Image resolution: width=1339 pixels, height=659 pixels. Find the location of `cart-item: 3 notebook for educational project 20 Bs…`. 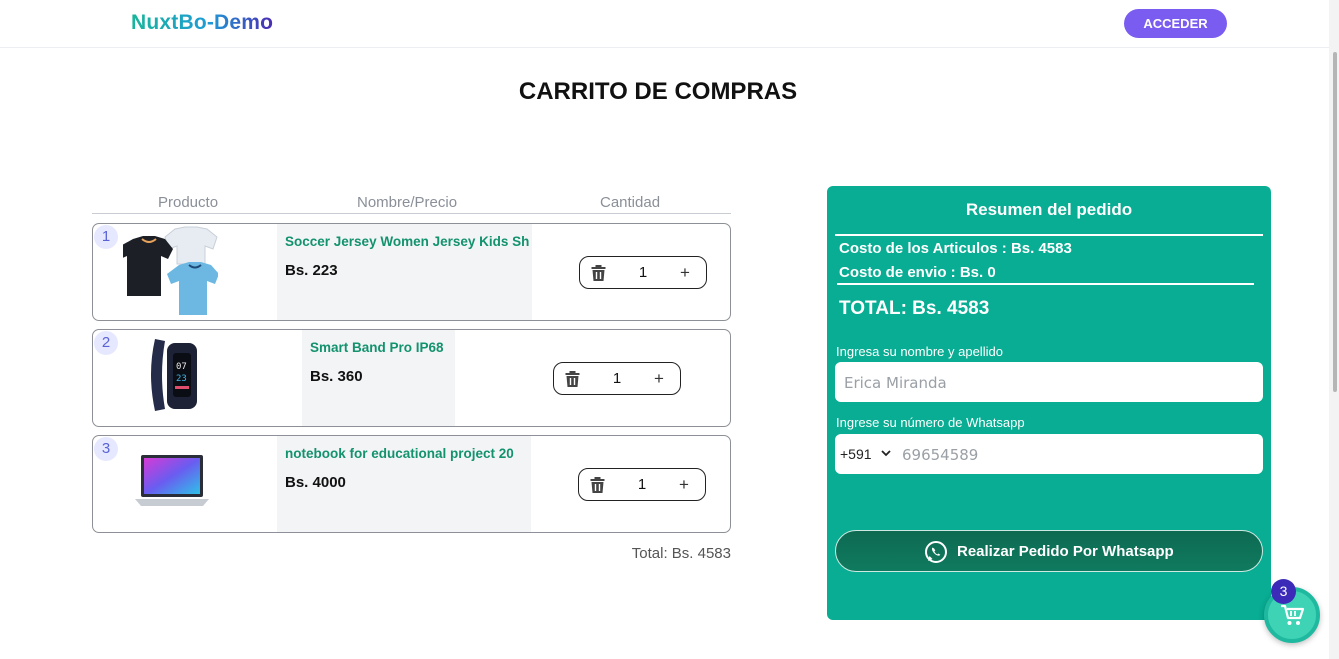

cart-item: 3 notebook for educational project 20 Bs… is located at coordinates (411, 484).